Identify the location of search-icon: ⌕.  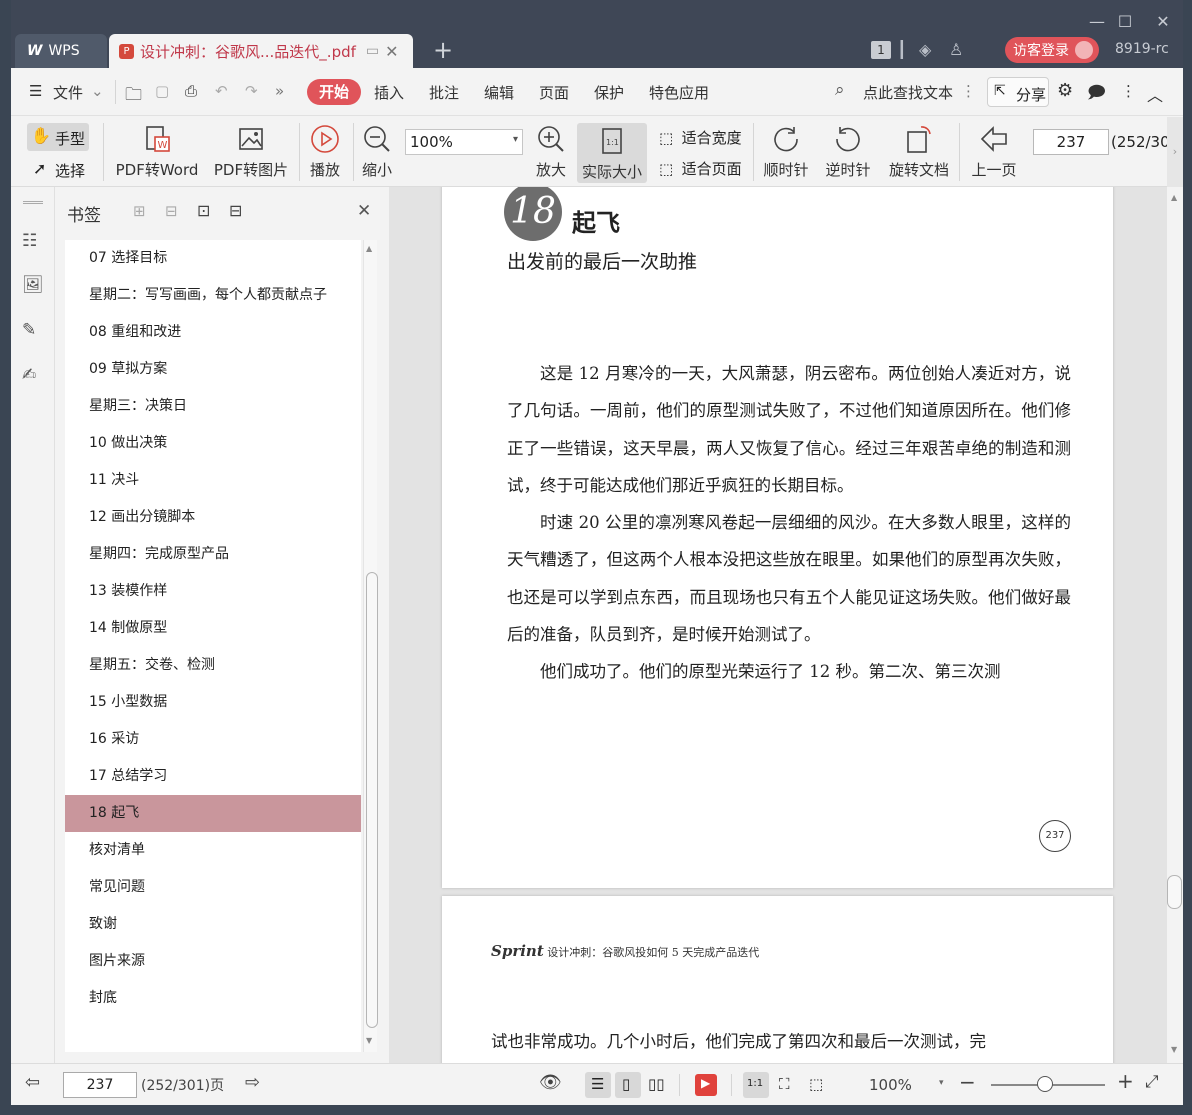
(840, 90).